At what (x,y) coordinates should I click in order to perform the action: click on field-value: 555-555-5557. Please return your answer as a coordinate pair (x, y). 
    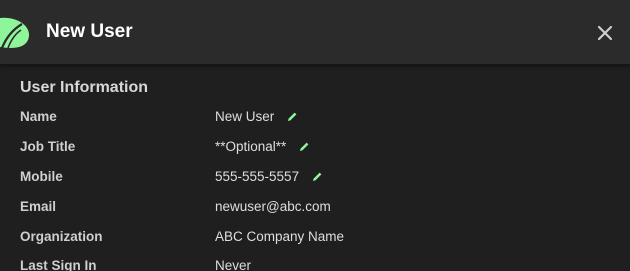
    Looking at the image, I should click on (257, 176).